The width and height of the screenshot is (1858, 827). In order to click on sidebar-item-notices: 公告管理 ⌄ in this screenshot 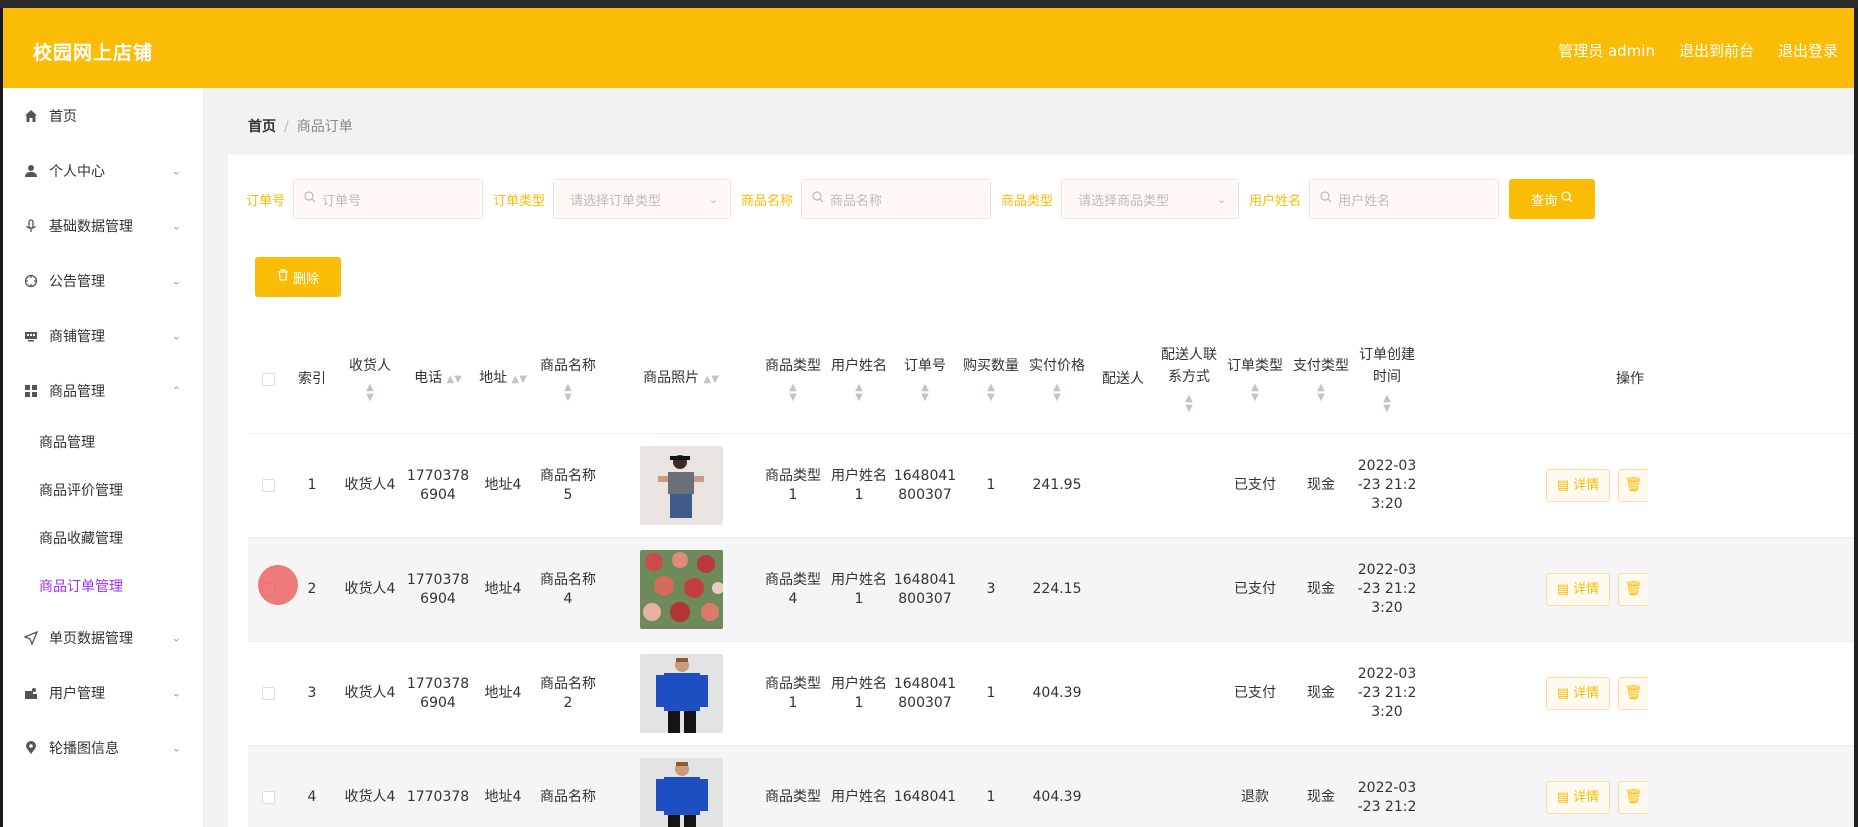, I will do `click(103, 280)`.